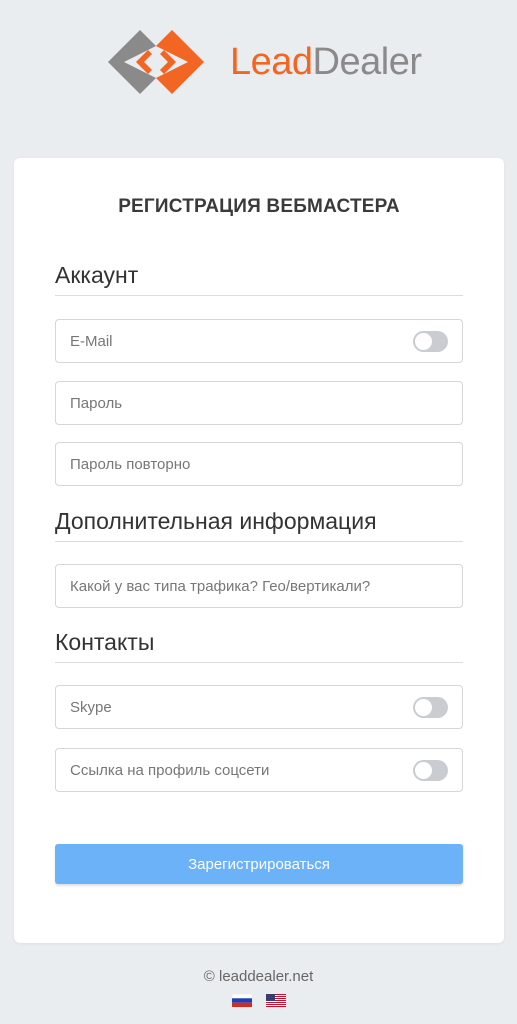 The width and height of the screenshot is (517, 1024). What do you see at coordinates (241, 770) in the screenshot?
I see `social-profile-input` at bounding box center [241, 770].